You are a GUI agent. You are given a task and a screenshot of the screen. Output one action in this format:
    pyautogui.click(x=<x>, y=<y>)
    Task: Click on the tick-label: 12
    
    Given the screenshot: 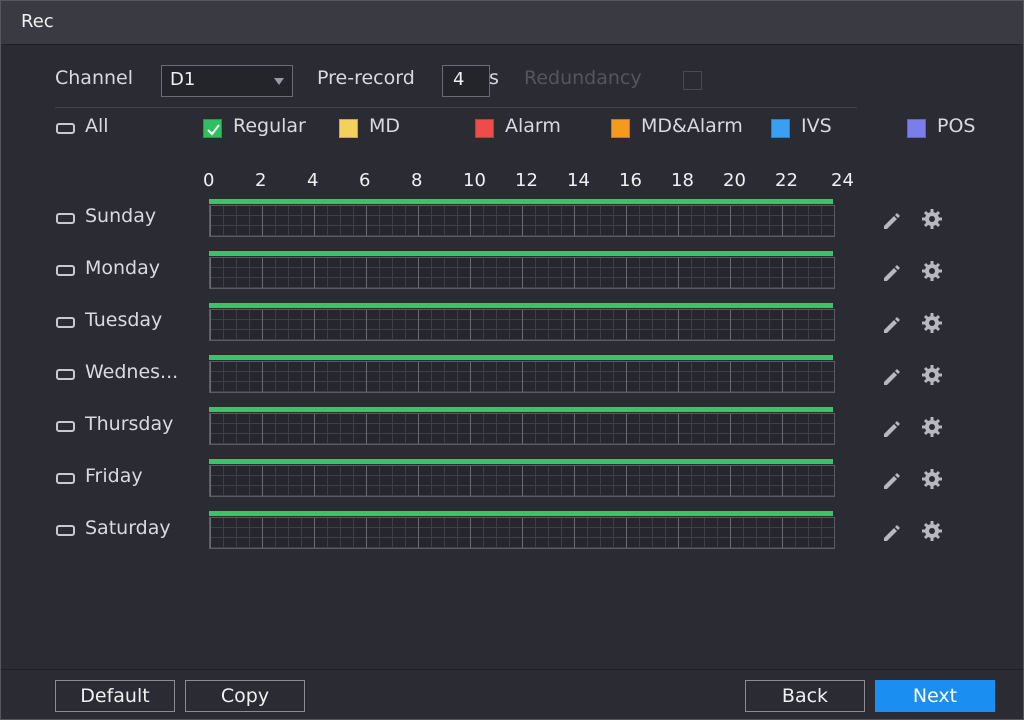 What is the action you would take?
    pyautogui.click(x=526, y=180)
    